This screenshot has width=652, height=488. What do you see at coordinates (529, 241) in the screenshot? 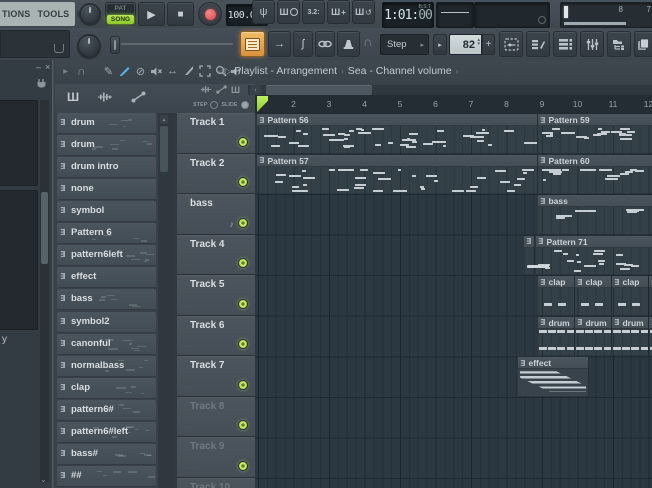
I see `clip-titlebar: ∃` at bounding box center [529, 241].